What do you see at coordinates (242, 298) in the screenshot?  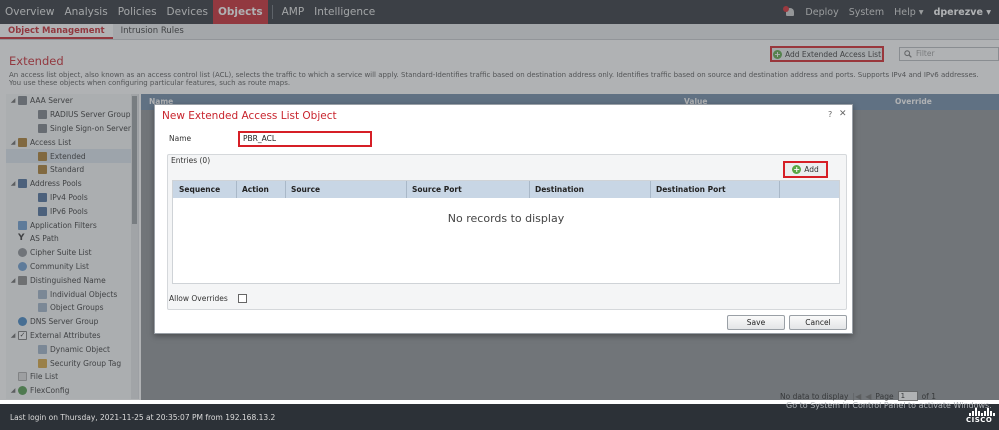 I see `allow-overrides-checkbox` at bounding box center [242, 298].